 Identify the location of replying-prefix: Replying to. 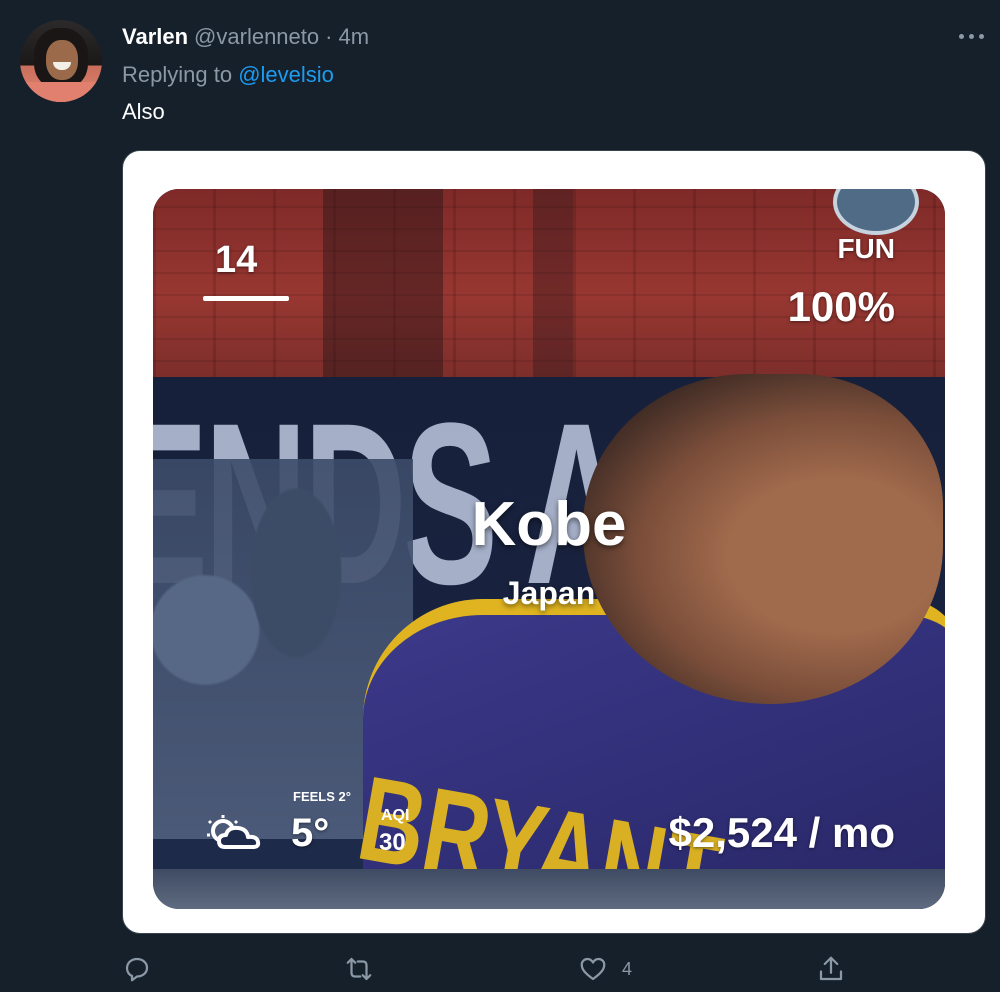
(177, 74).